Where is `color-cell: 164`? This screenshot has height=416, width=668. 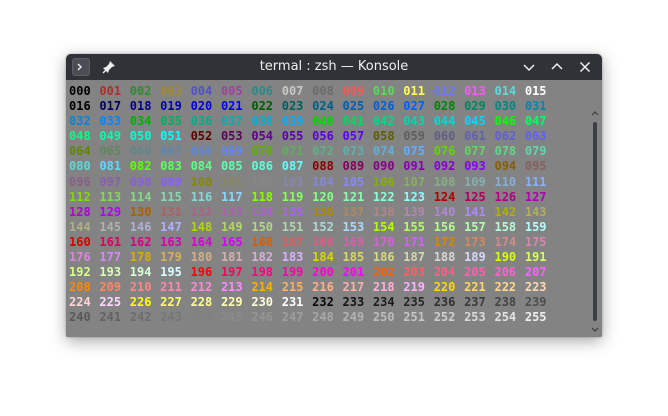
color-cell: 164 is located at coordinates (201, 241).